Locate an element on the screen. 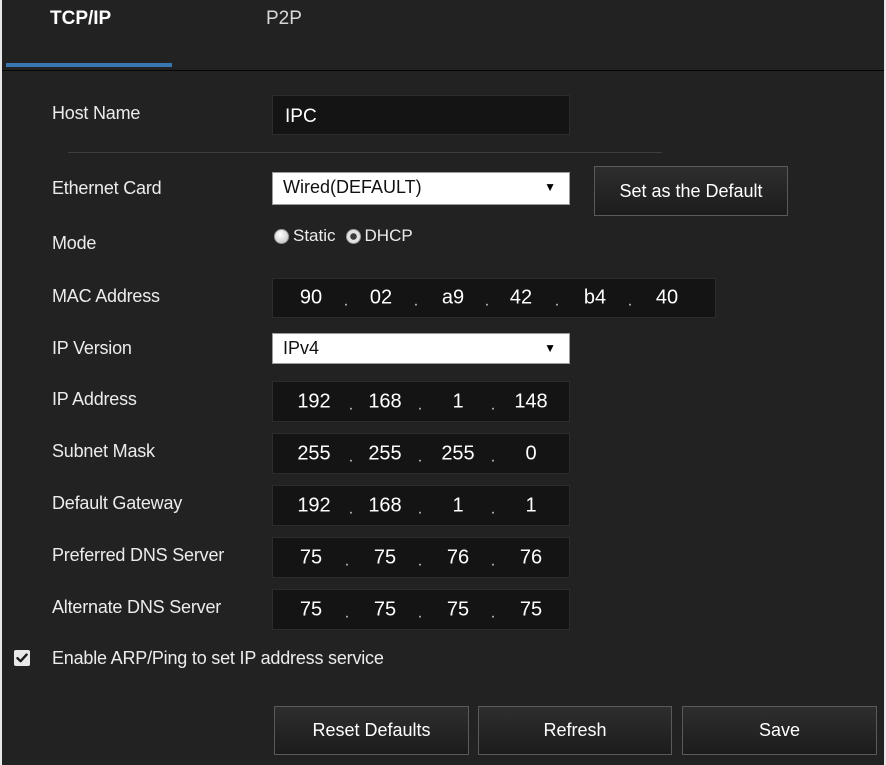 Image resolution: width=886 pixels, height=765 pixels. mac-segment: 02 is located at coordinates (381, 298).